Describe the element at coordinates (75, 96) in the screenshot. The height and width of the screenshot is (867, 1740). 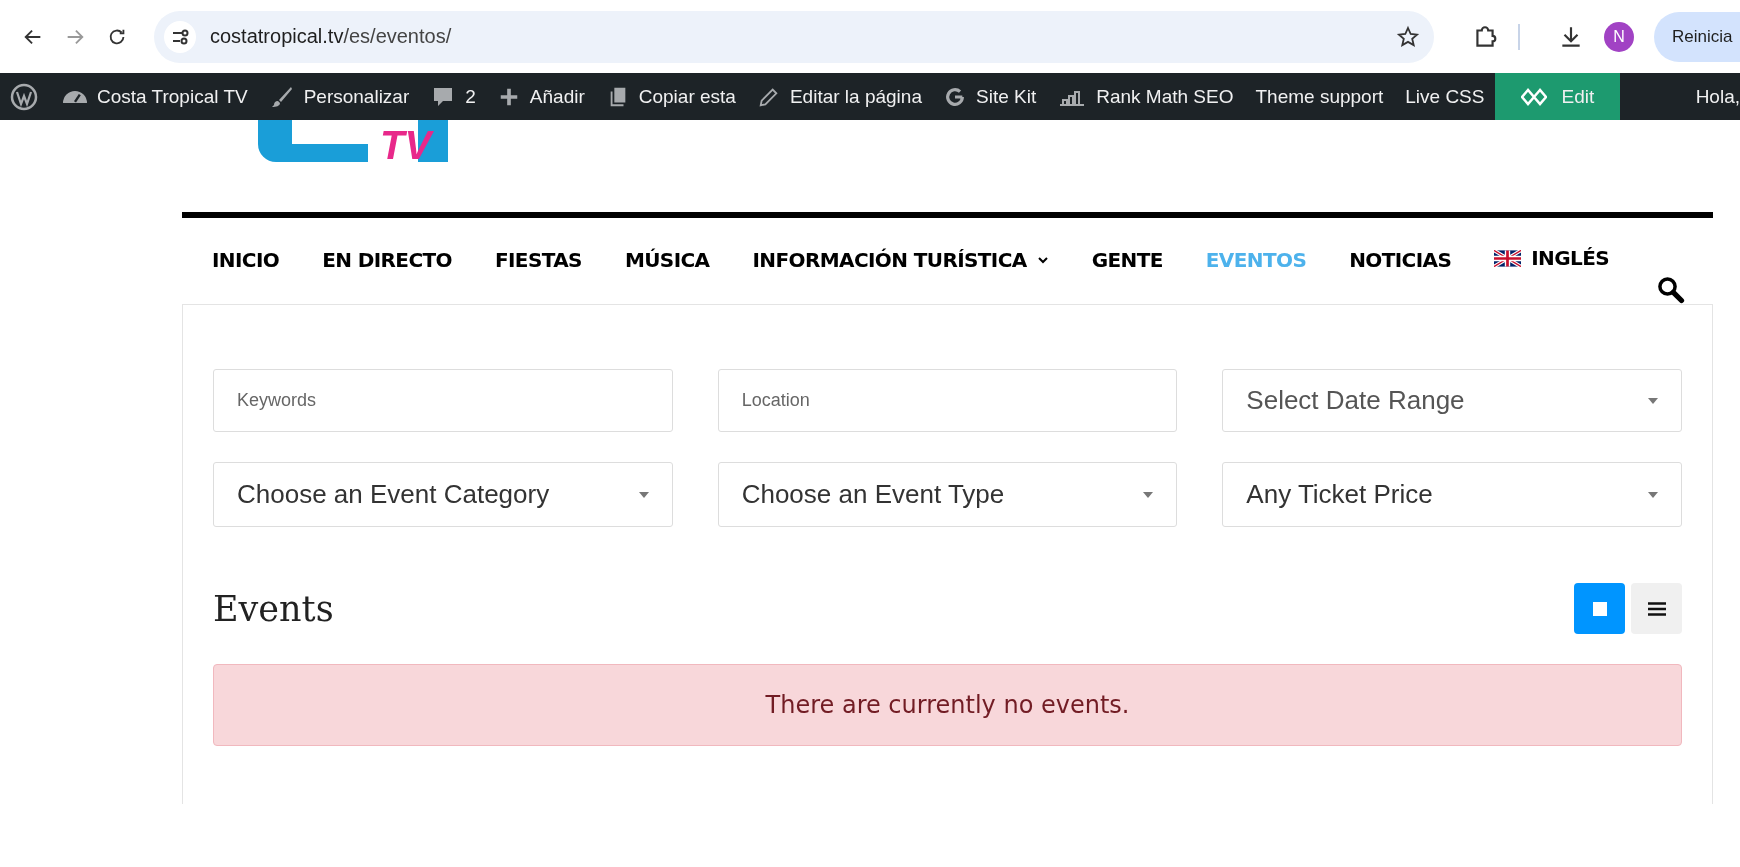
I see `dashboard-gauge-icon` at that location.